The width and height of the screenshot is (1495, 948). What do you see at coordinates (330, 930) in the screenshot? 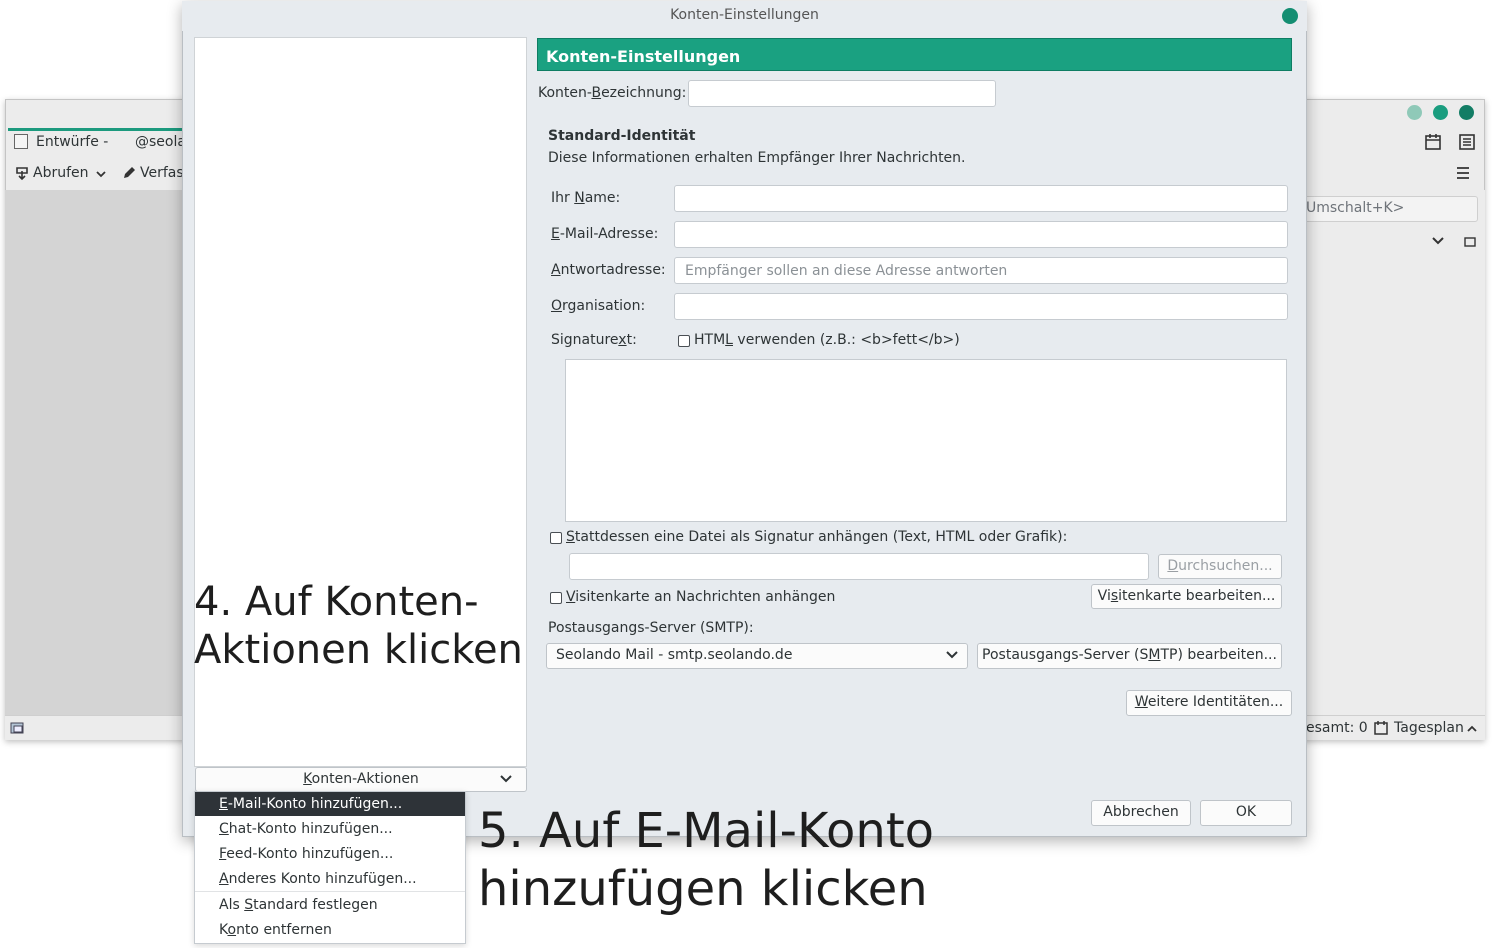
I see `menu-item-remove-account: Konto entfernen` at bounding box center [330, 930].